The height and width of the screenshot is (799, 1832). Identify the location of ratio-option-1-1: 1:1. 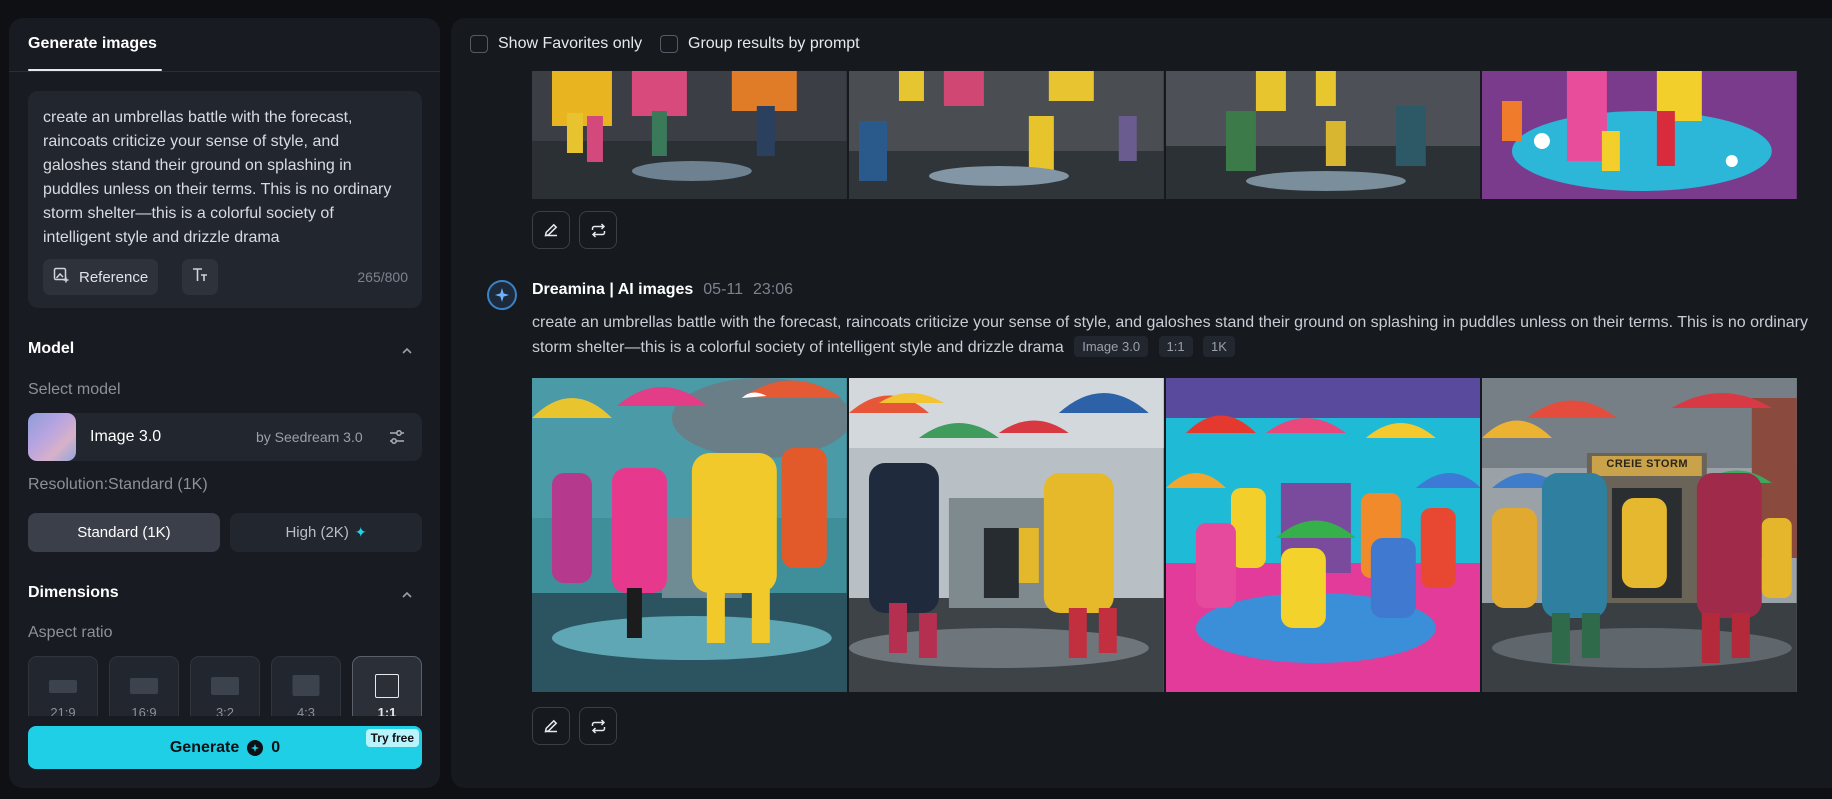
(387, 686).